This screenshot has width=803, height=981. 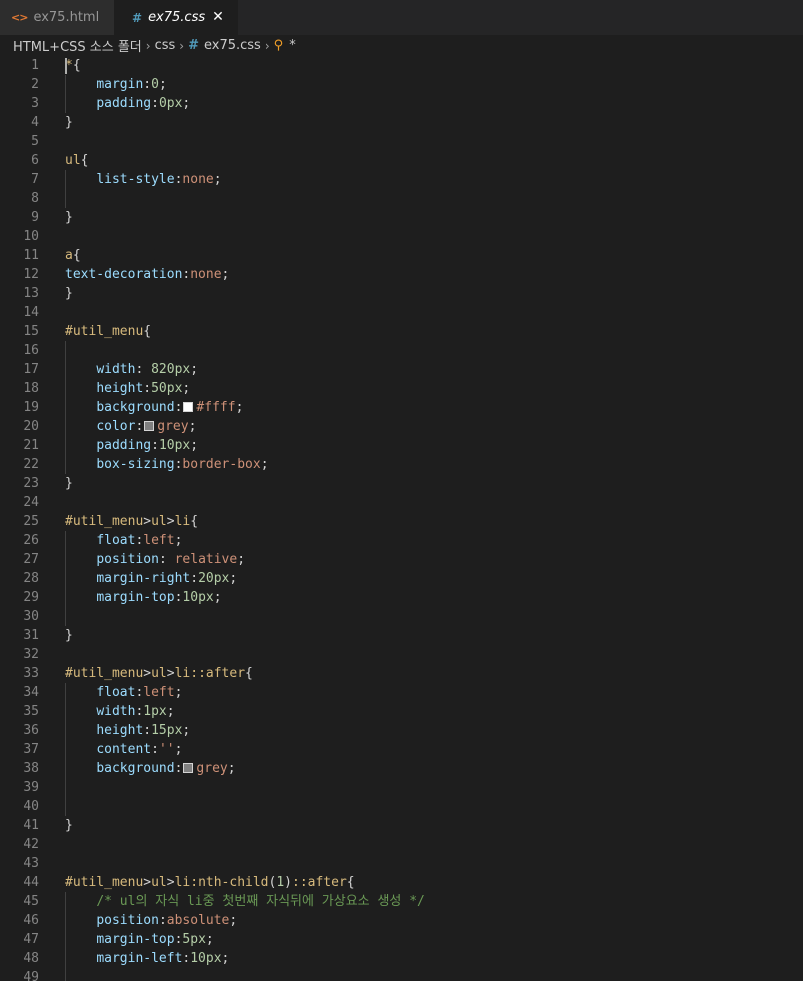 What do you see at coordinates (401, 559) in the screenshot?
I see `code-line: 27 position: relative;` at bounding box center [401, 559].